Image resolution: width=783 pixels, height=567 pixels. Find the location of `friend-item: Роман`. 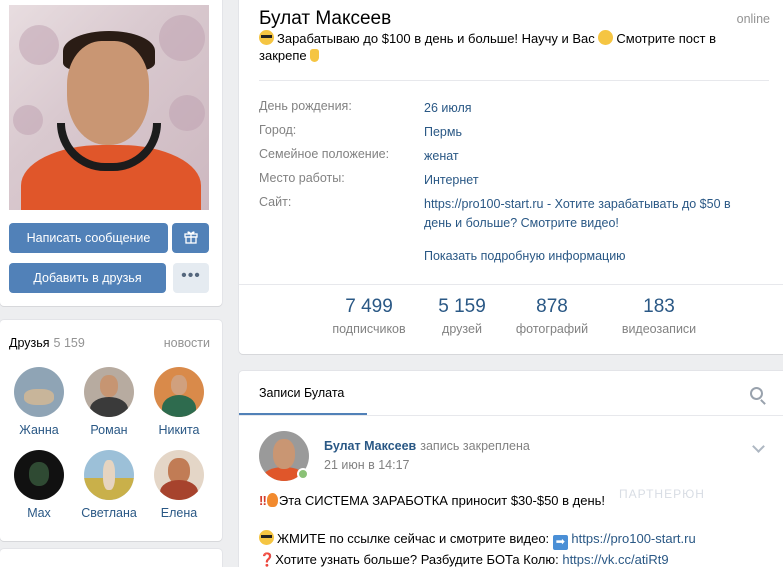

friend-item: Роман is located at coordinates (109, 402).